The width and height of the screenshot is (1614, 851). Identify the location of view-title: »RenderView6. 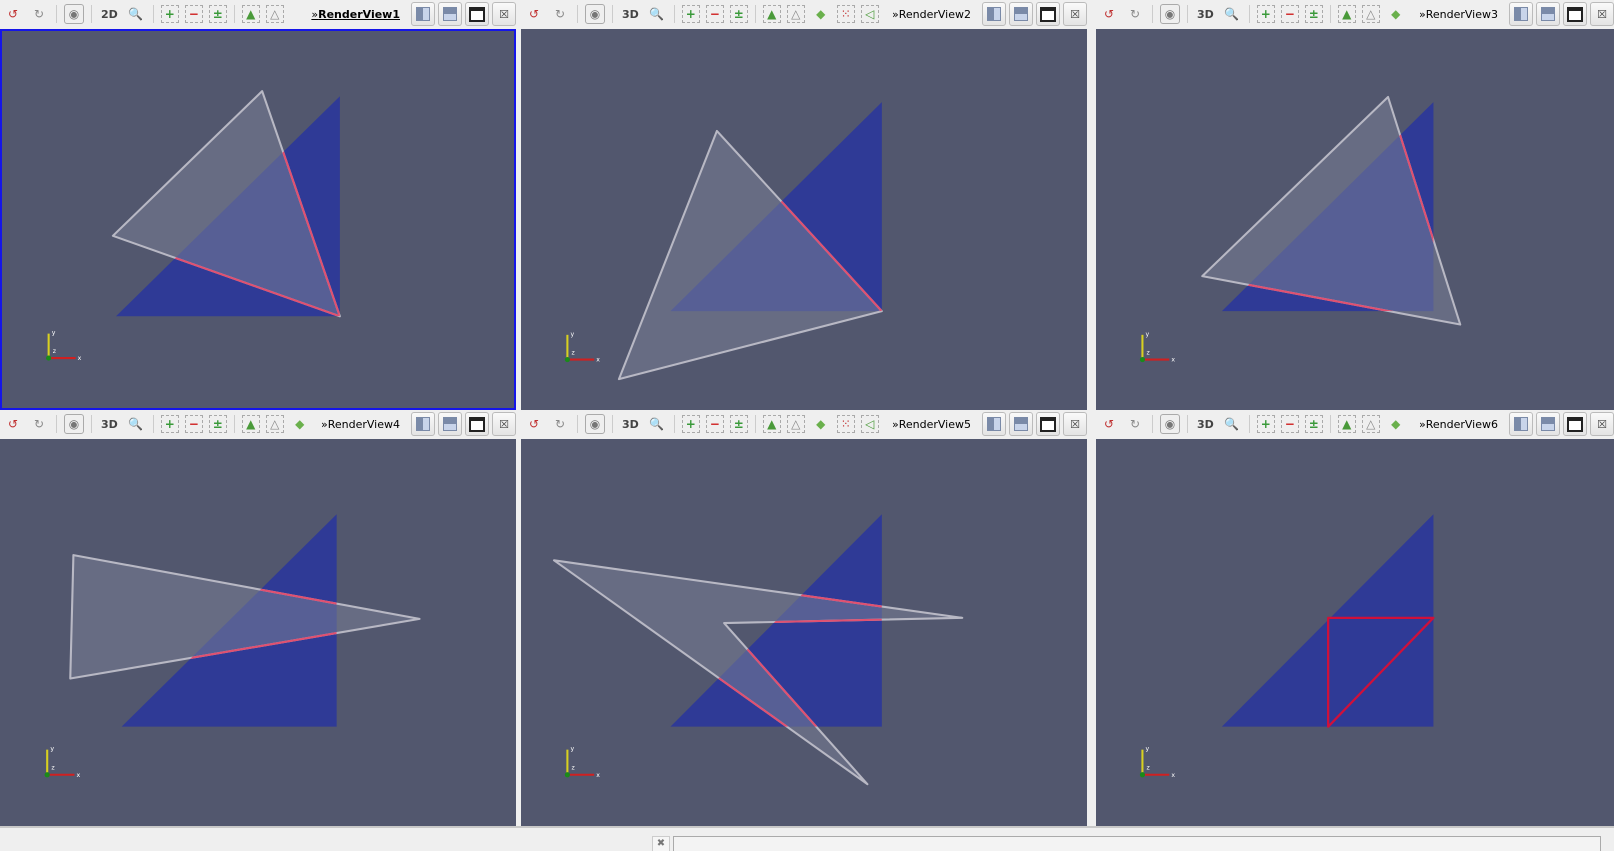
(1458, 424).